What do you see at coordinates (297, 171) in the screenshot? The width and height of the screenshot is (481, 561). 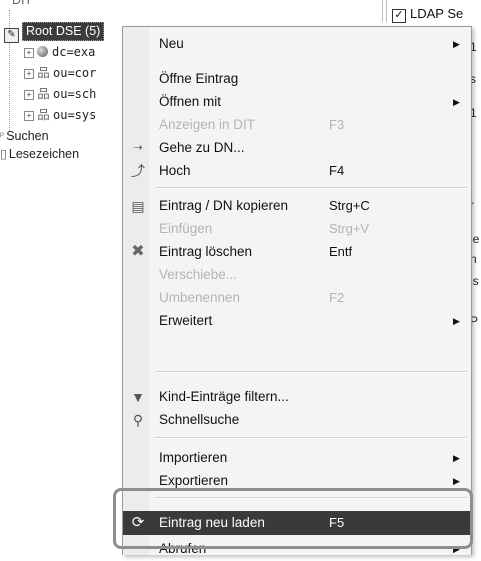 I see `menu-item-up: ⤴ Hoch F4` at bounding box center [297, 171].